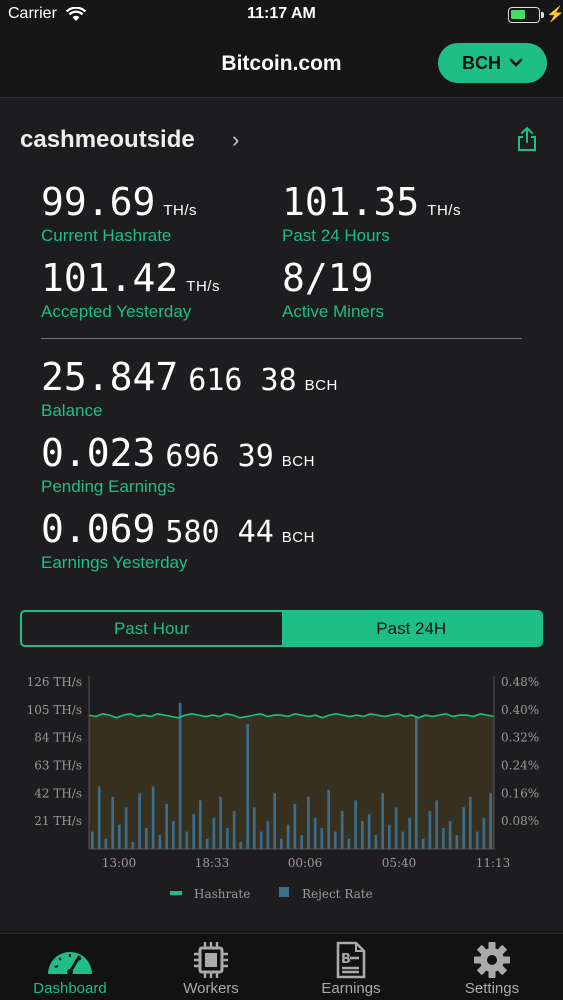 This screenshot has width=563, height=1000. I want to click on x-tick-label: 18:33, so click(212, 863).